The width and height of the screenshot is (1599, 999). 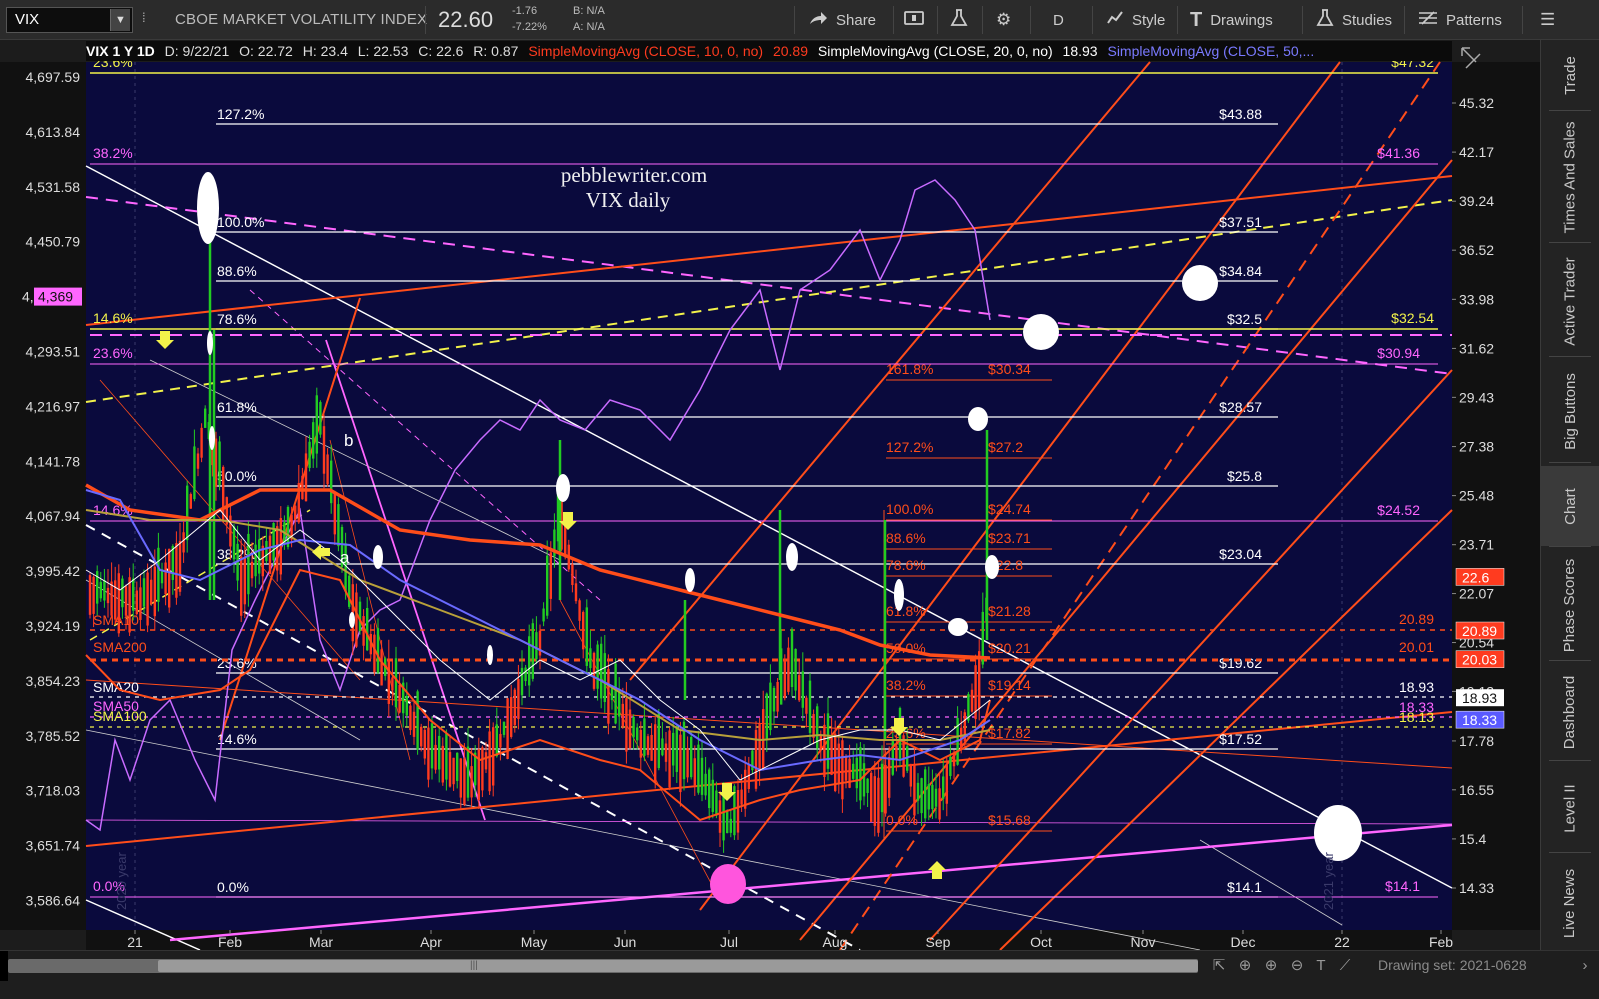 What do you see at coordinates (935, 51) in the screenshot?
I see `sma20-study-label: SimpleMovingAvg (CLOSE, 20, 0, no)` at bounding box center [935, 51].